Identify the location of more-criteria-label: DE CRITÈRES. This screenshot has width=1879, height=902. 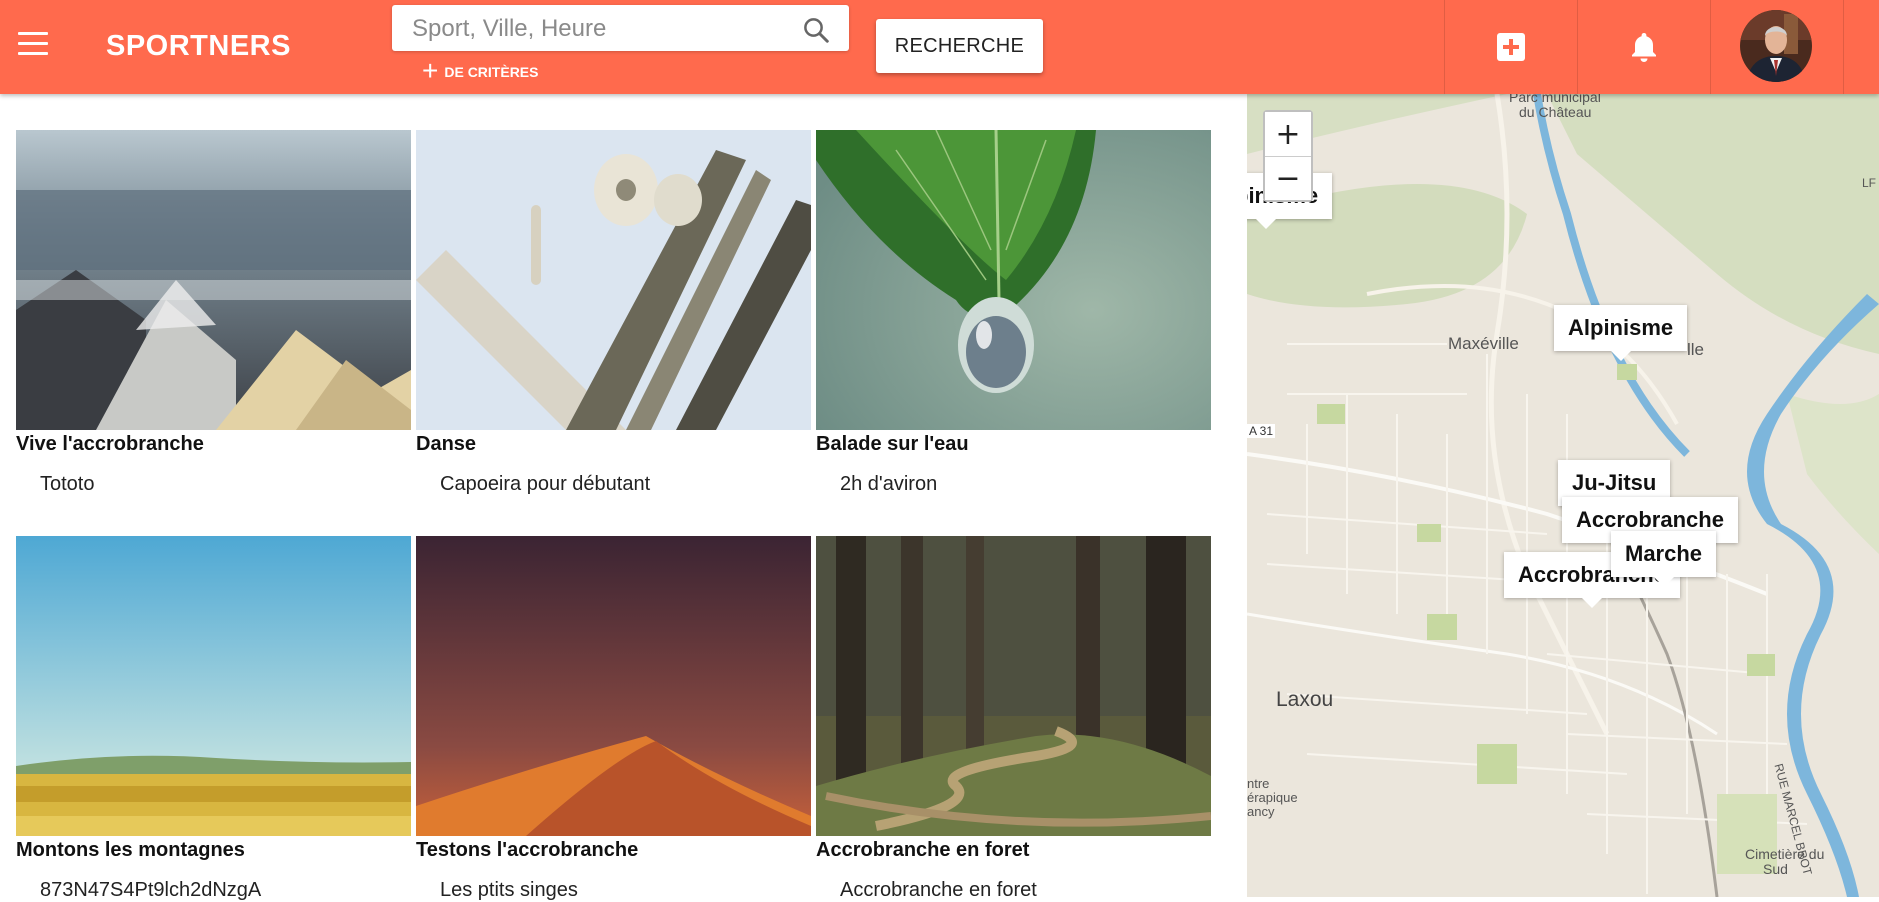
(491, 72).